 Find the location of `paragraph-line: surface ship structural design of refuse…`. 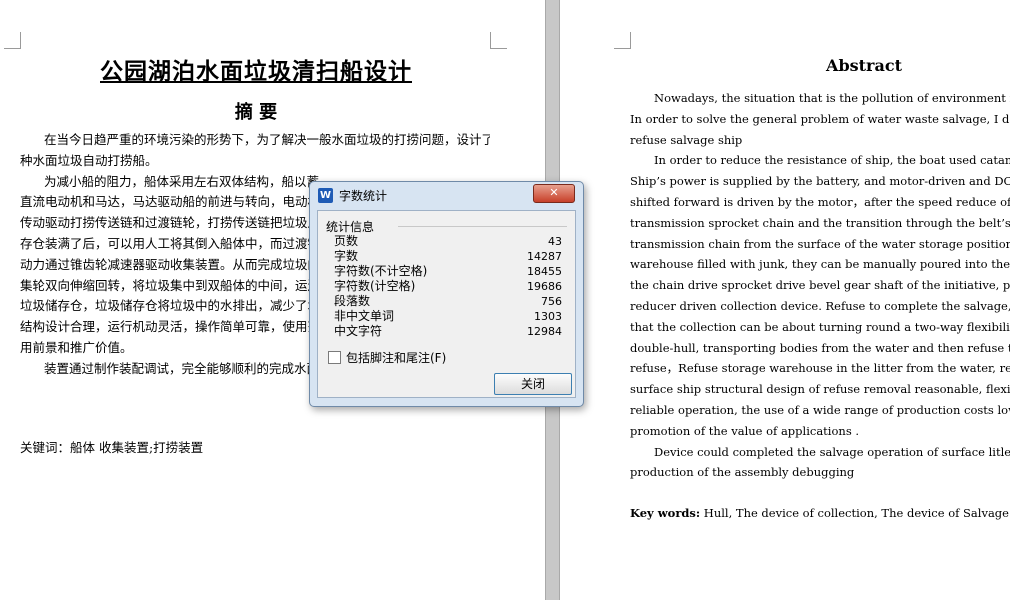

paragraph-line: surface ship structural design of refuse… is located at coordinates (820, 389).